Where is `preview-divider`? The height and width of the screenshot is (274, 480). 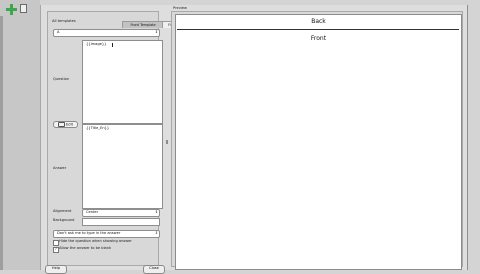 preview-divider is located at coordinates (318, 29).